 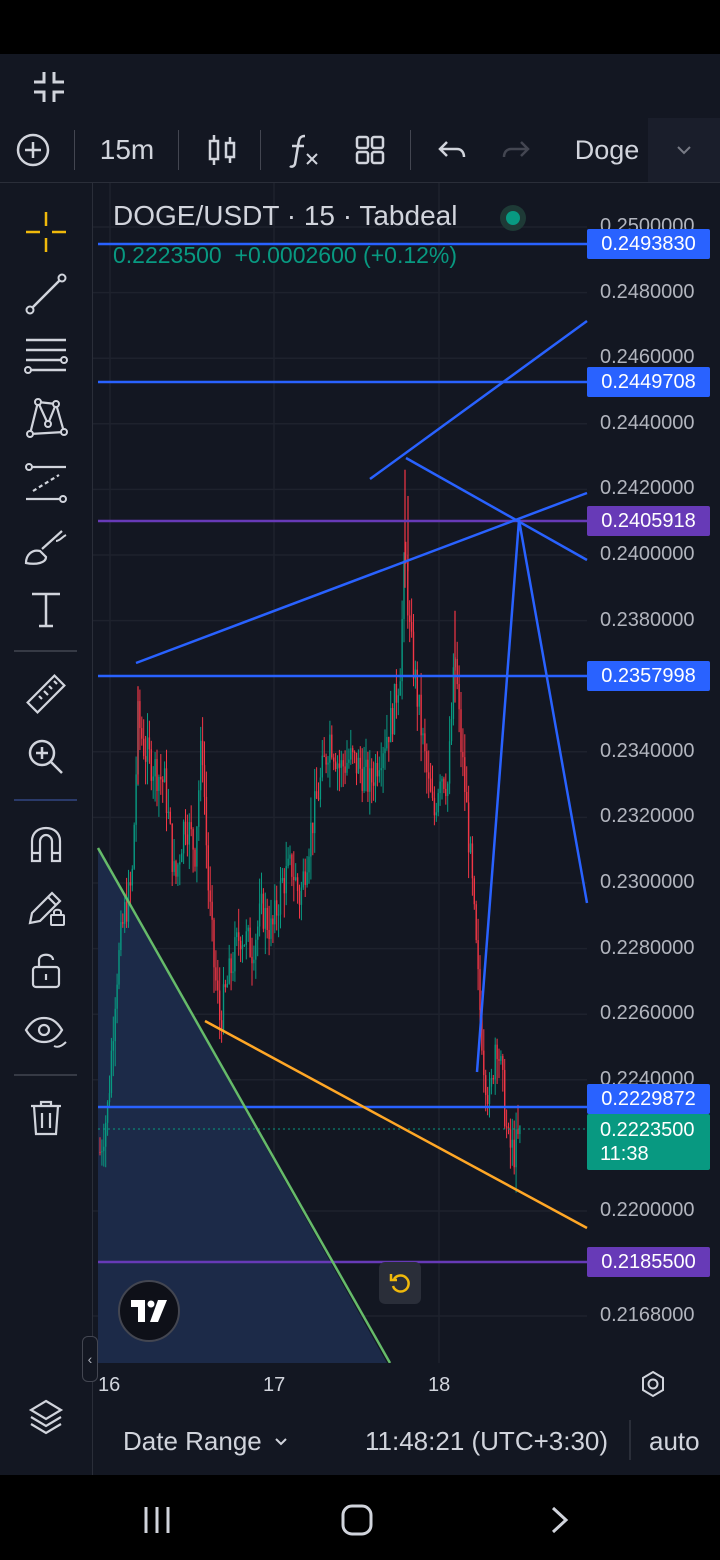 What do you see at coordinates (46, 844) in the screenshot?
I see `magnet-tool` at bounding box center [46, 844].